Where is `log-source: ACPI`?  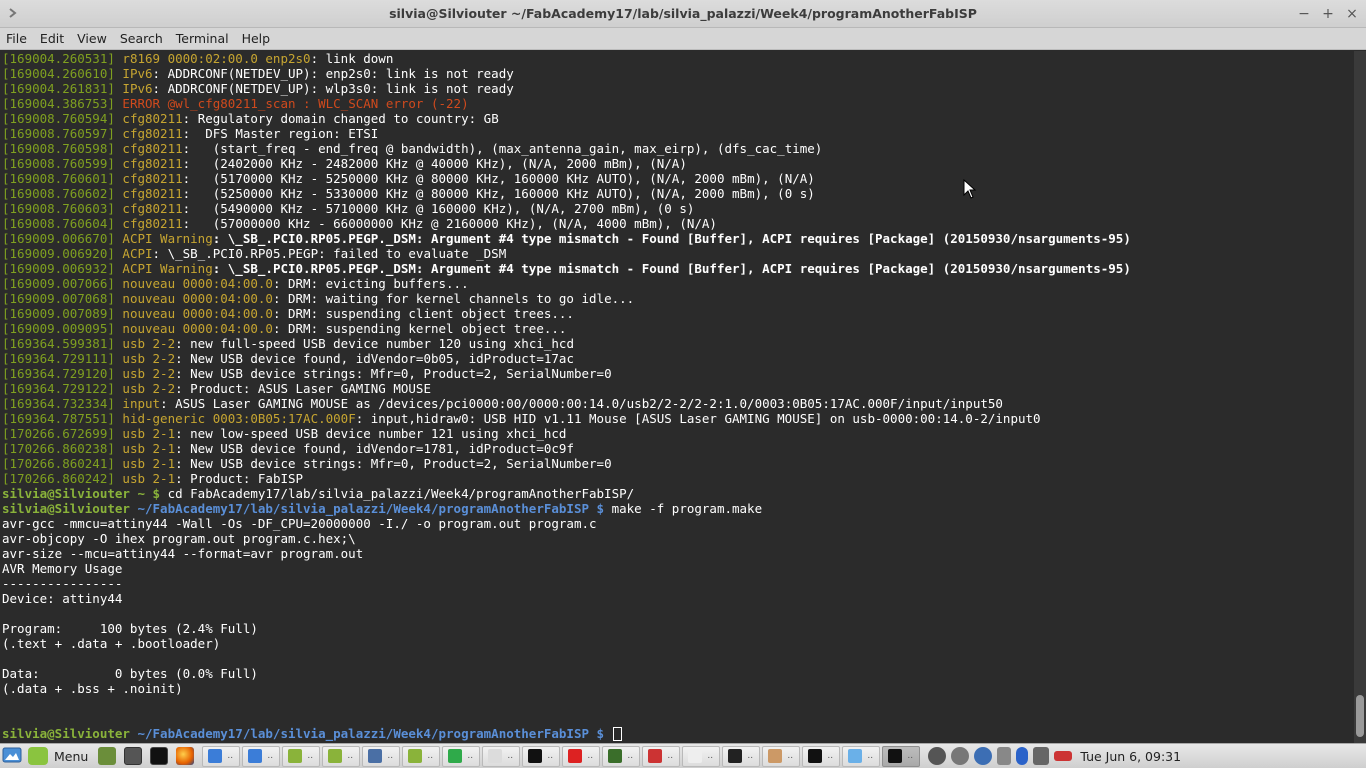 log-source: ACPI is located at coordinates (137, 253).